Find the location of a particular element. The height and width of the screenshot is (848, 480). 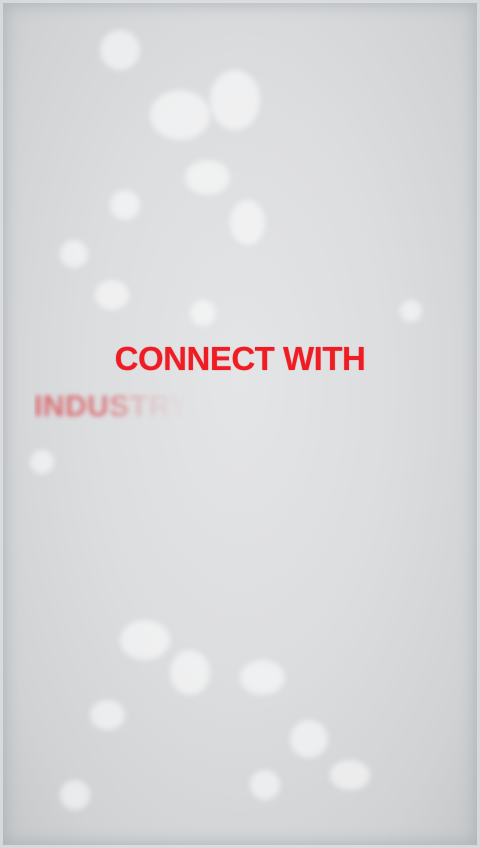

headline: CONNECT WITH is located at coordinates (240, 358).